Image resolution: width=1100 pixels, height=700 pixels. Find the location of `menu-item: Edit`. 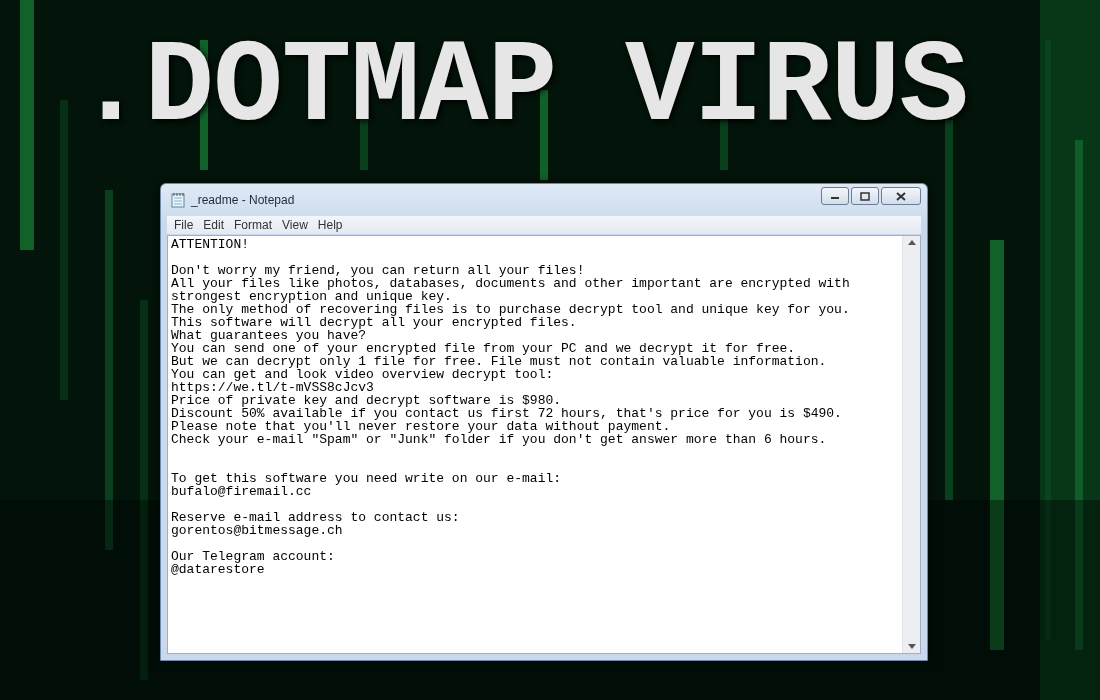

menu-item: Edit is located at coordinates (214, 225).